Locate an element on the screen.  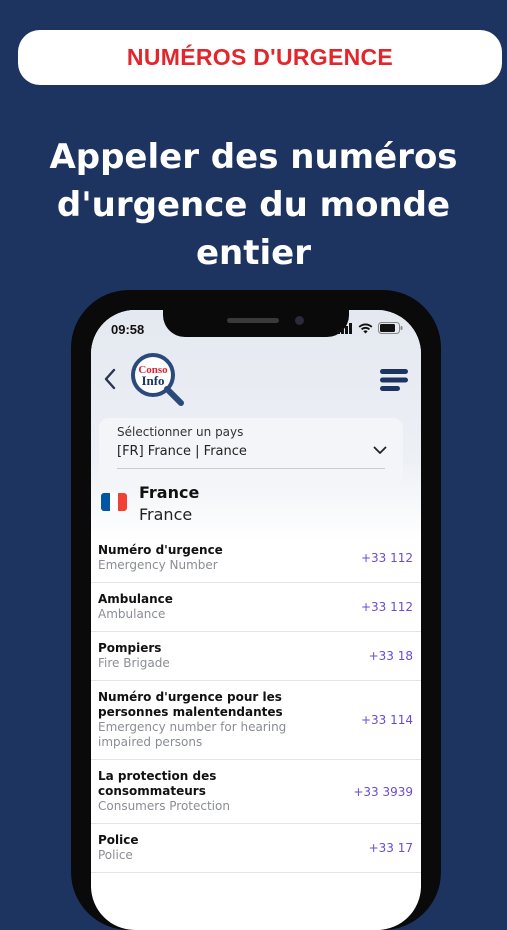
phone-number-link: +33 18 is located at coordinates (391, 656).